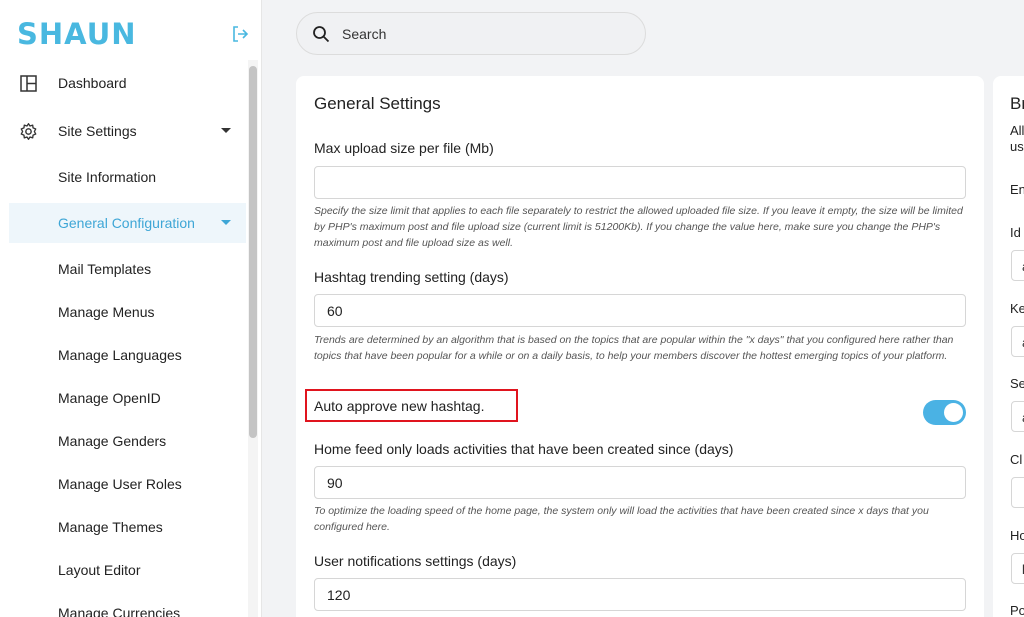 The image size is (1024, 617). What do you see at coordinates (640, 310) in the screenshot?
I see `hashtag-trending-input` at bounding box center [640, 310].